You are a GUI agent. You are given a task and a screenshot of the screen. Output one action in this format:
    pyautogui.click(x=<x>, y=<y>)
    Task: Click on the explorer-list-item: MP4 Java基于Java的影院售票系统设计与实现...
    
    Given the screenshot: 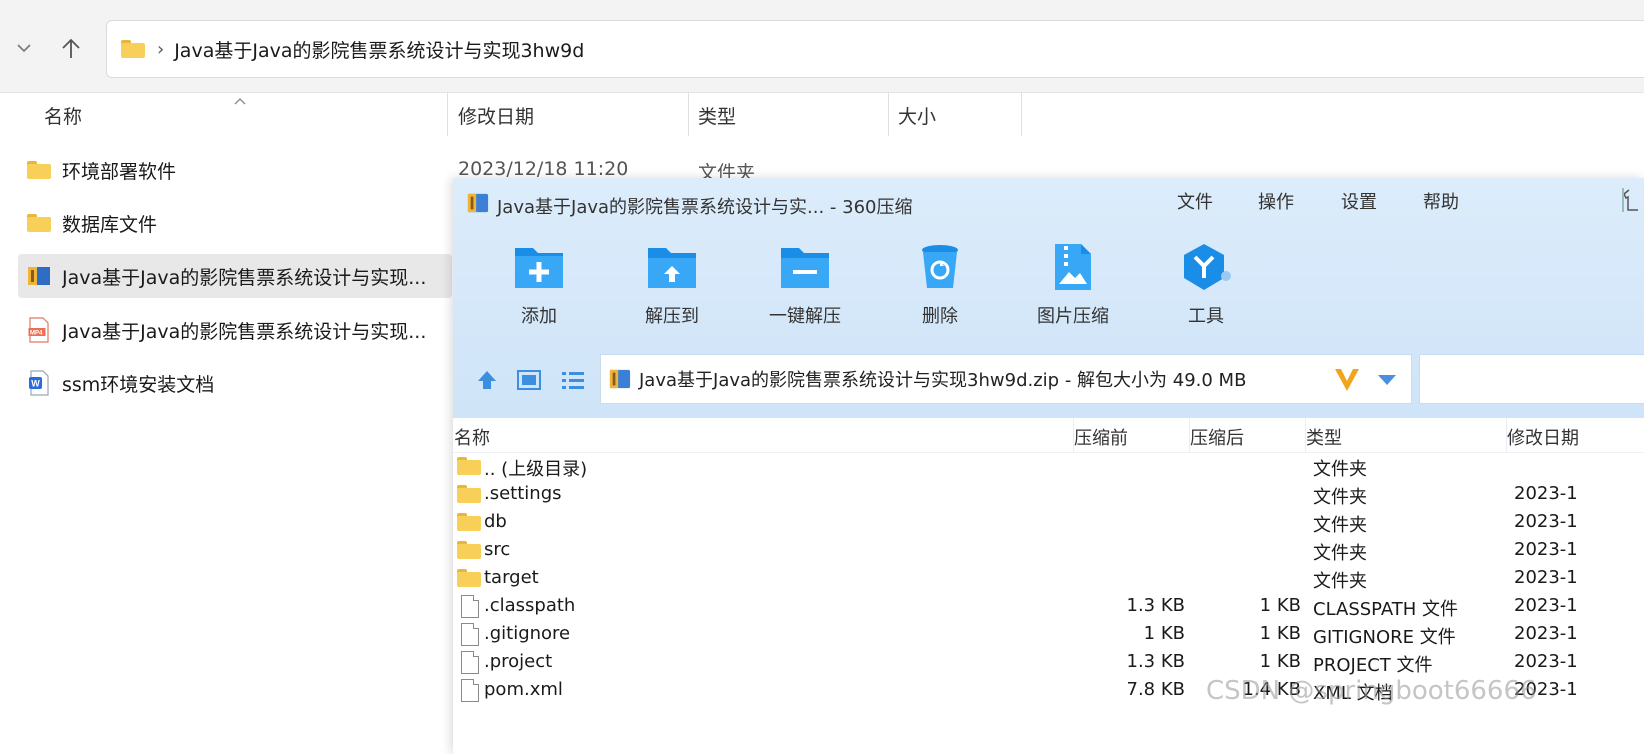 What is the action you would take?
    pyautogui.click(x=235, y=330)
    